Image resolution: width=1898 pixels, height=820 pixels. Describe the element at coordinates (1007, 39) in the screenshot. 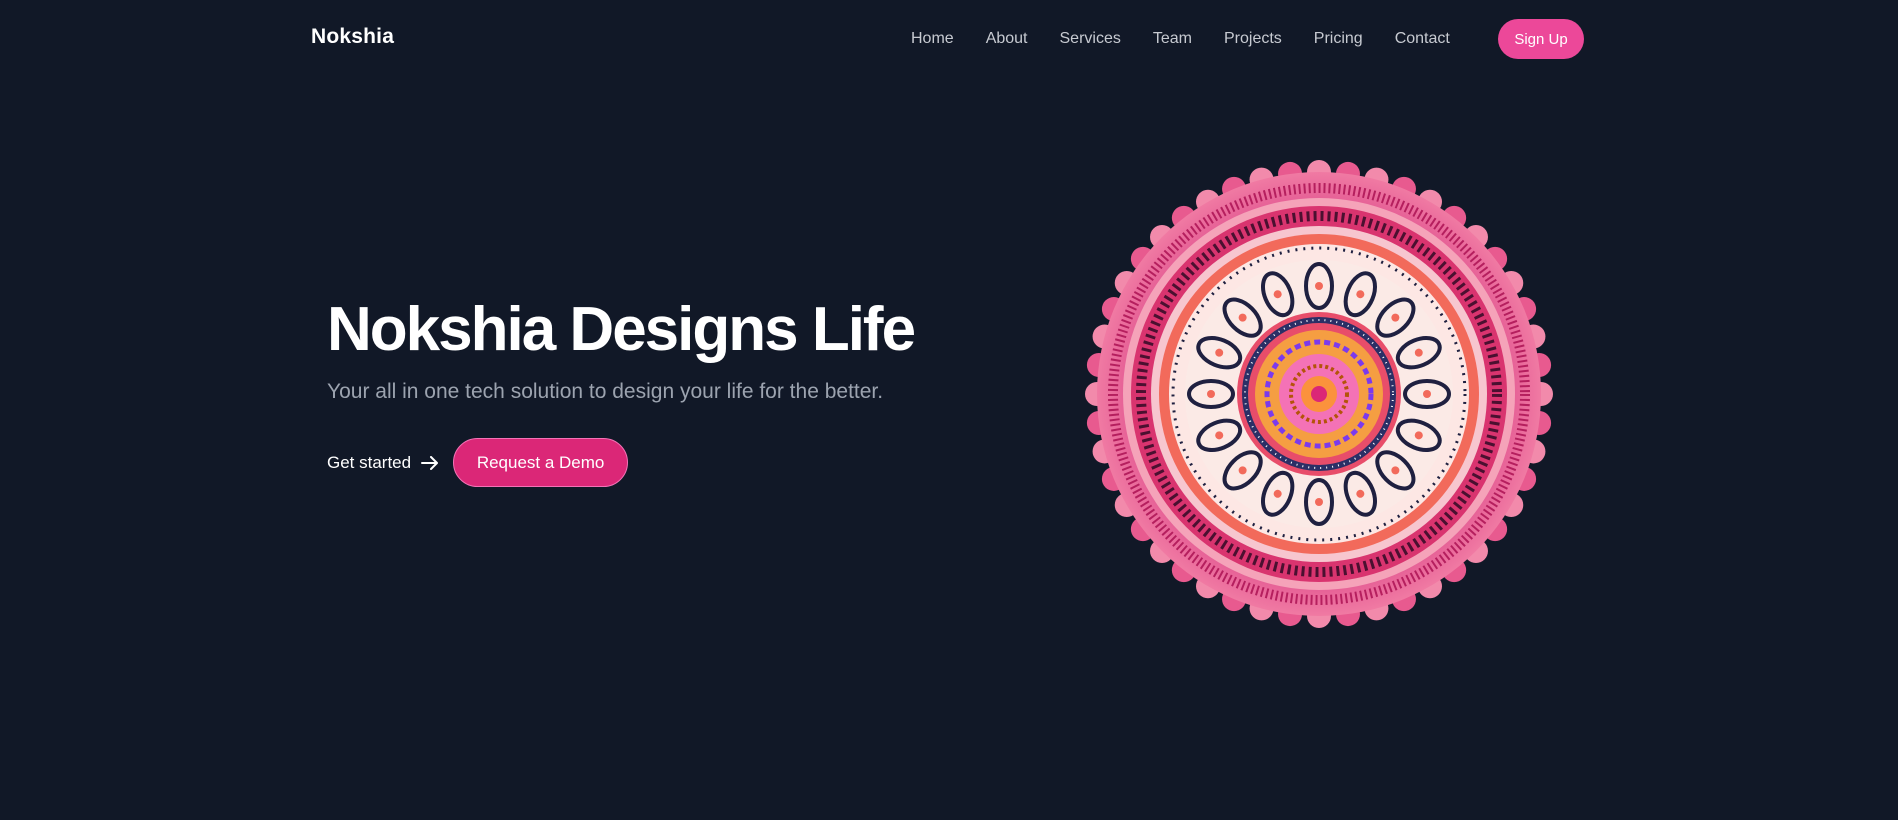

I see `nav-about: About` at that location.